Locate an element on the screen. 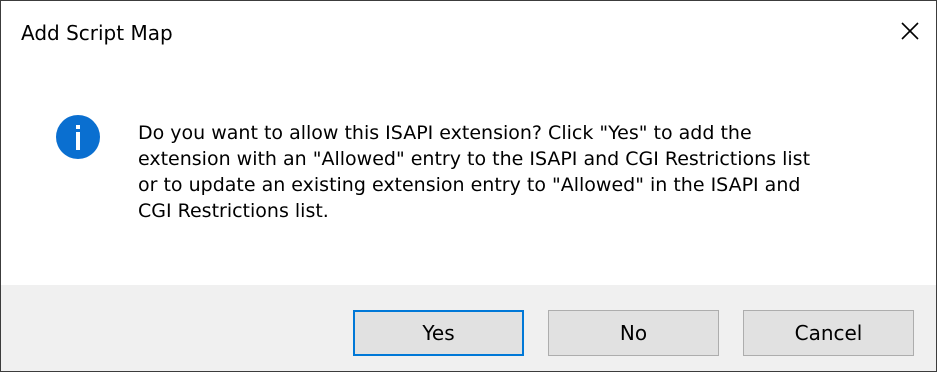 This screenshot has width=940, height=375. no-button: No is located at coordinates (633, 333).